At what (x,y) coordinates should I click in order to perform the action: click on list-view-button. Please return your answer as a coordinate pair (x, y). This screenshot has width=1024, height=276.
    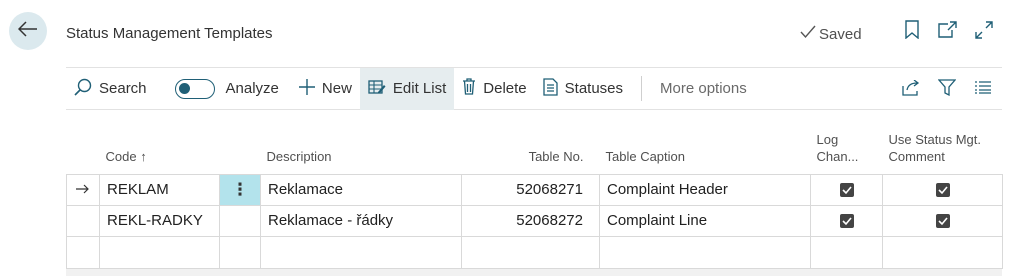
    Looking at the image, I should click on (983, 90).